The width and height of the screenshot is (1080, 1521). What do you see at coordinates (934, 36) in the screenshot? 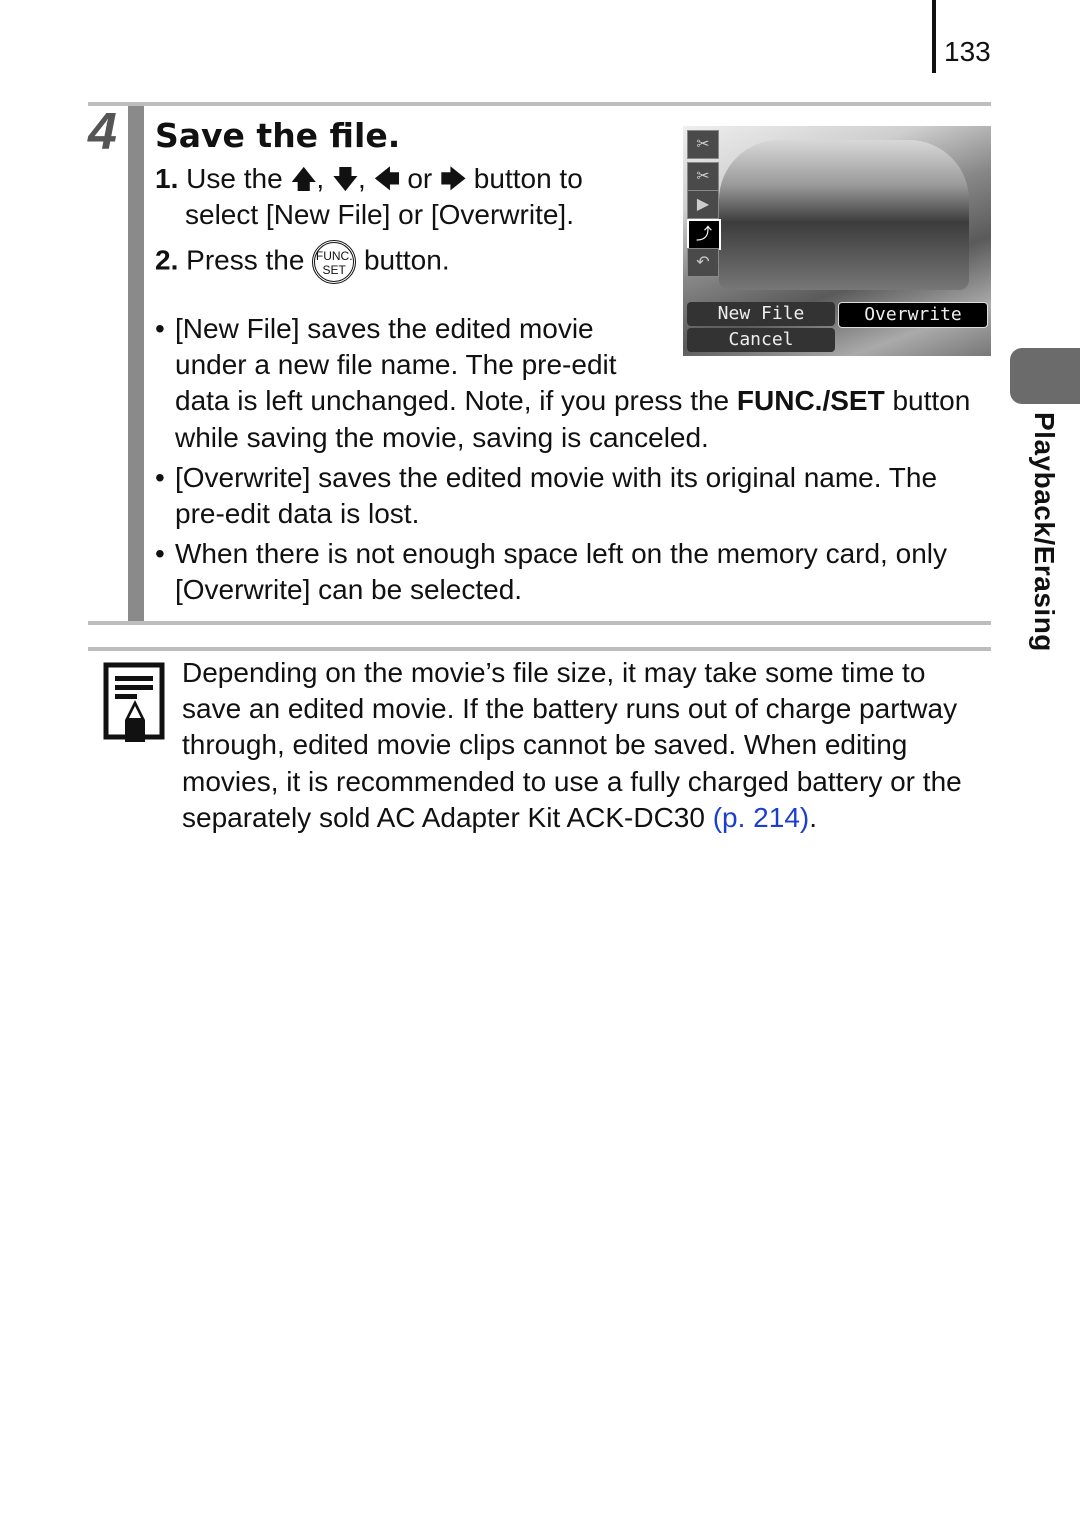
I see `page-number-divider` at bounding box center [934, 36].